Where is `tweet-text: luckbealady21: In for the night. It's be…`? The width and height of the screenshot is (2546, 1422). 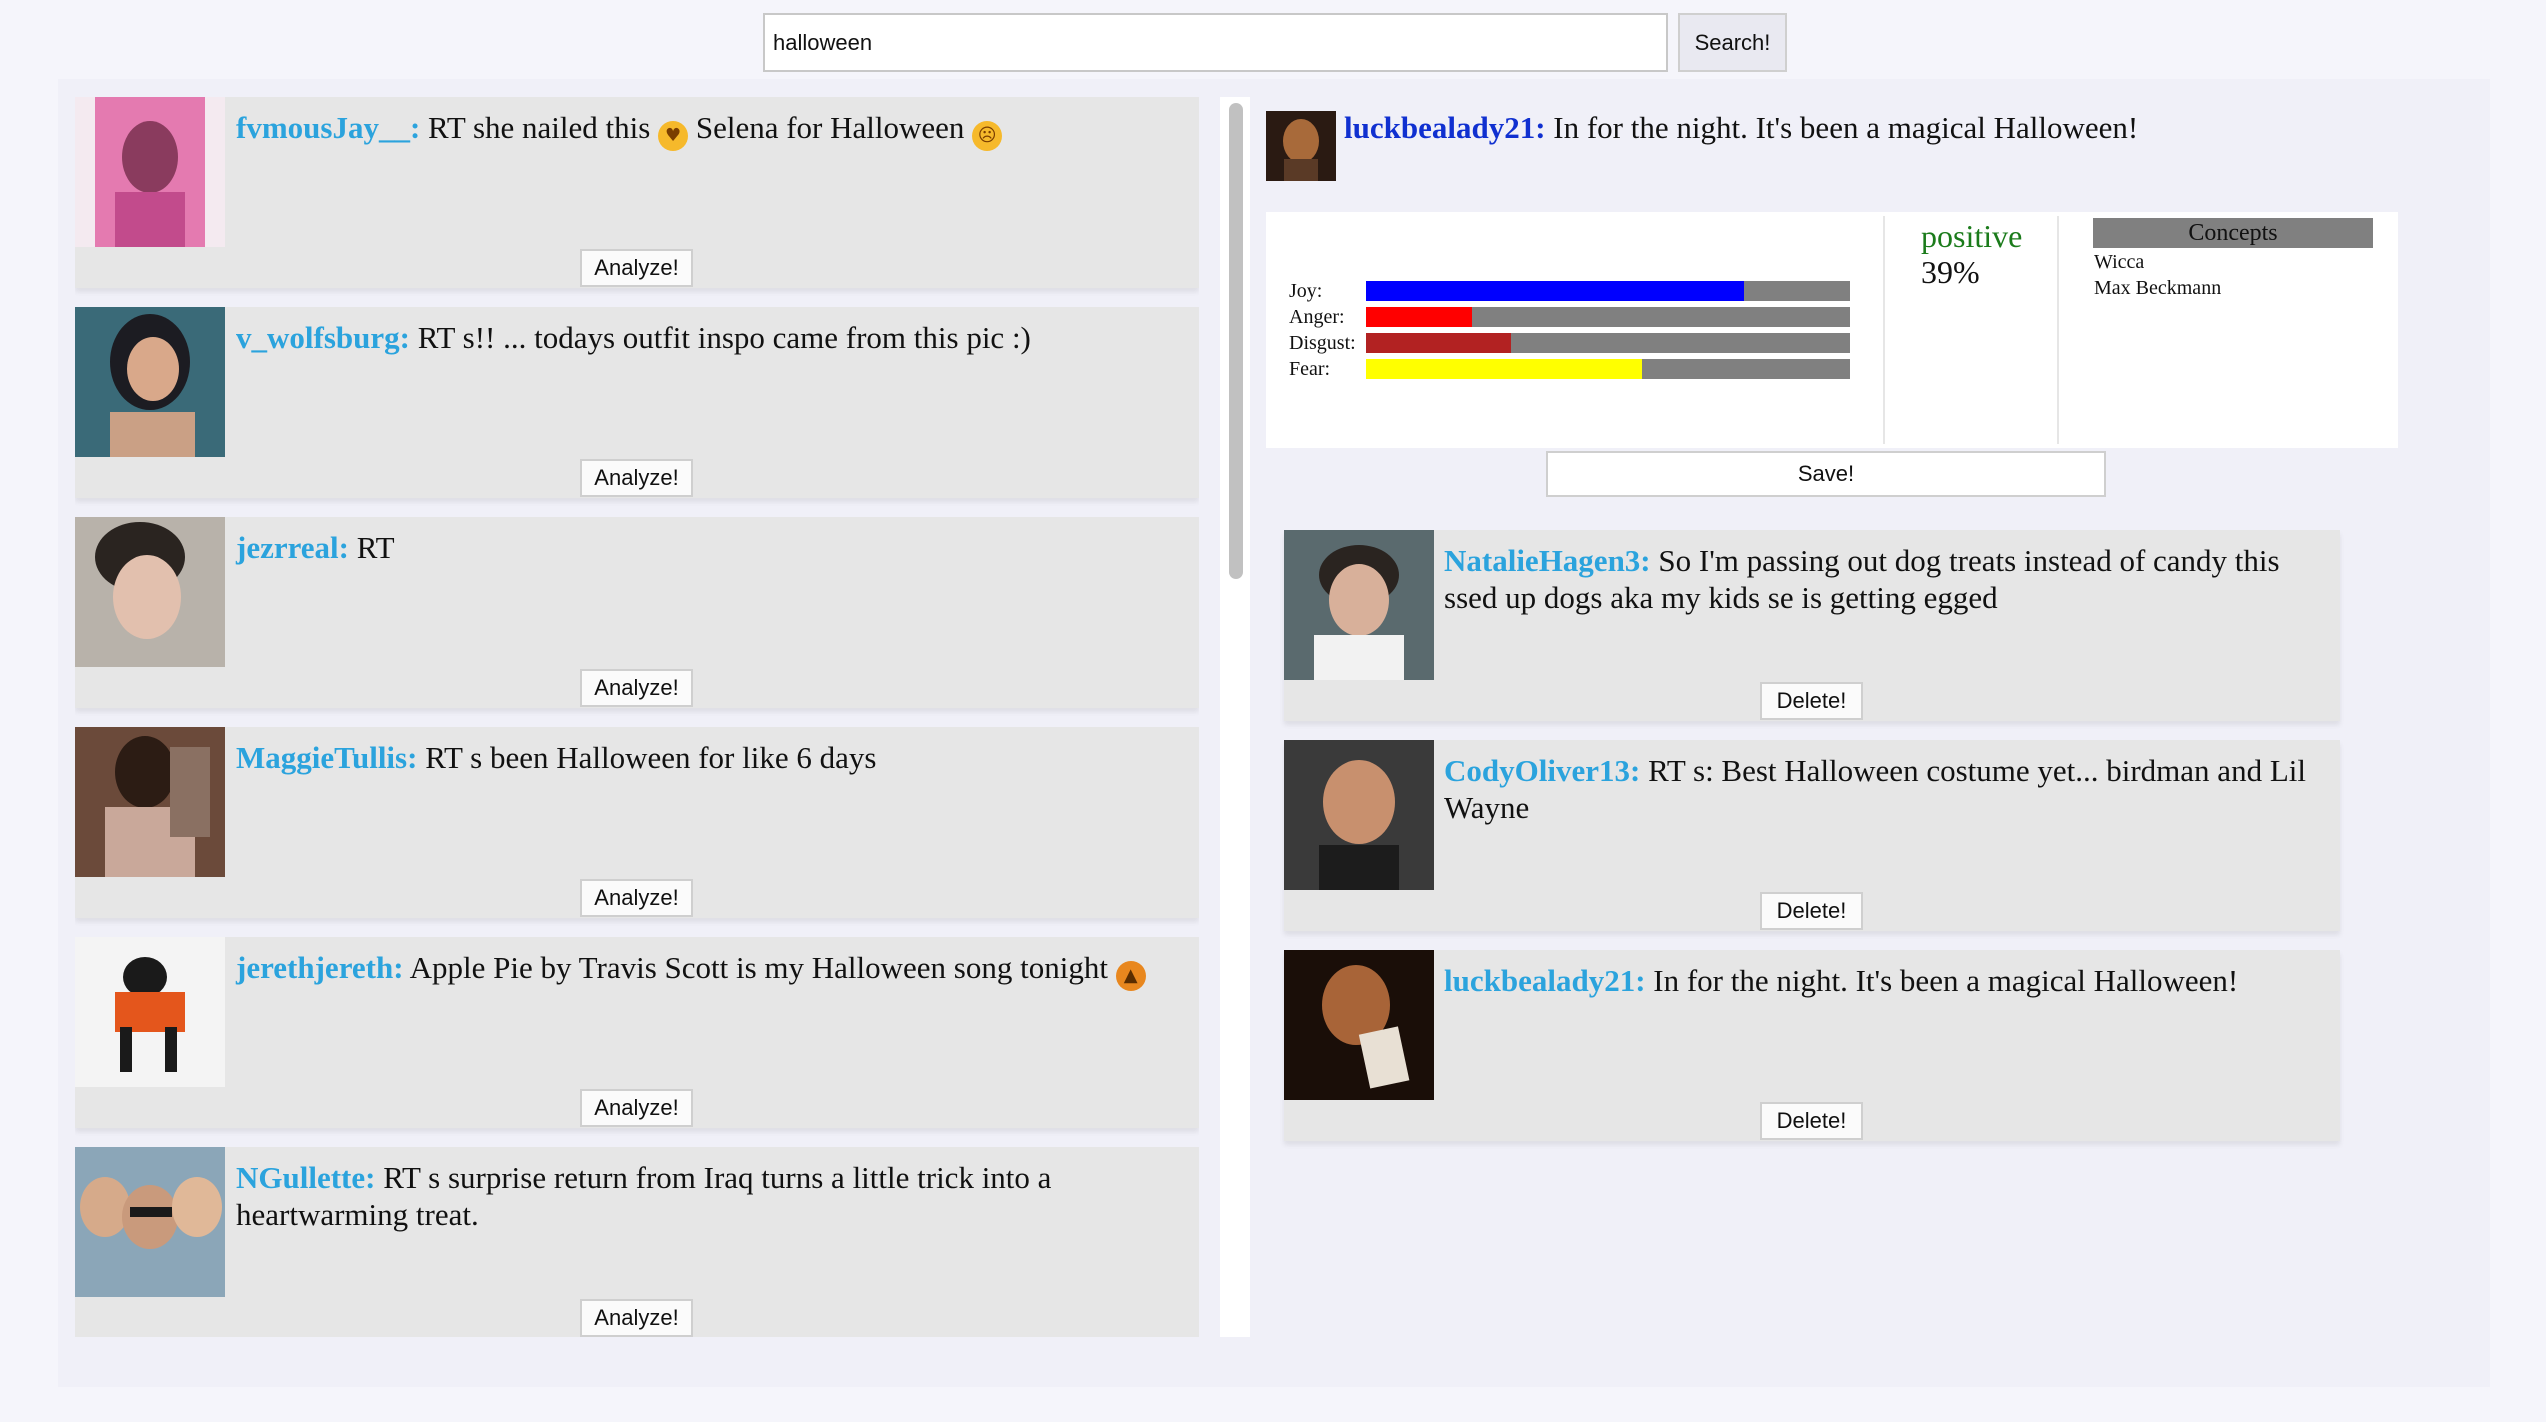 tweet-text: luckbealady21: In for the night. It's be… is located at coordinates (1889, 980).